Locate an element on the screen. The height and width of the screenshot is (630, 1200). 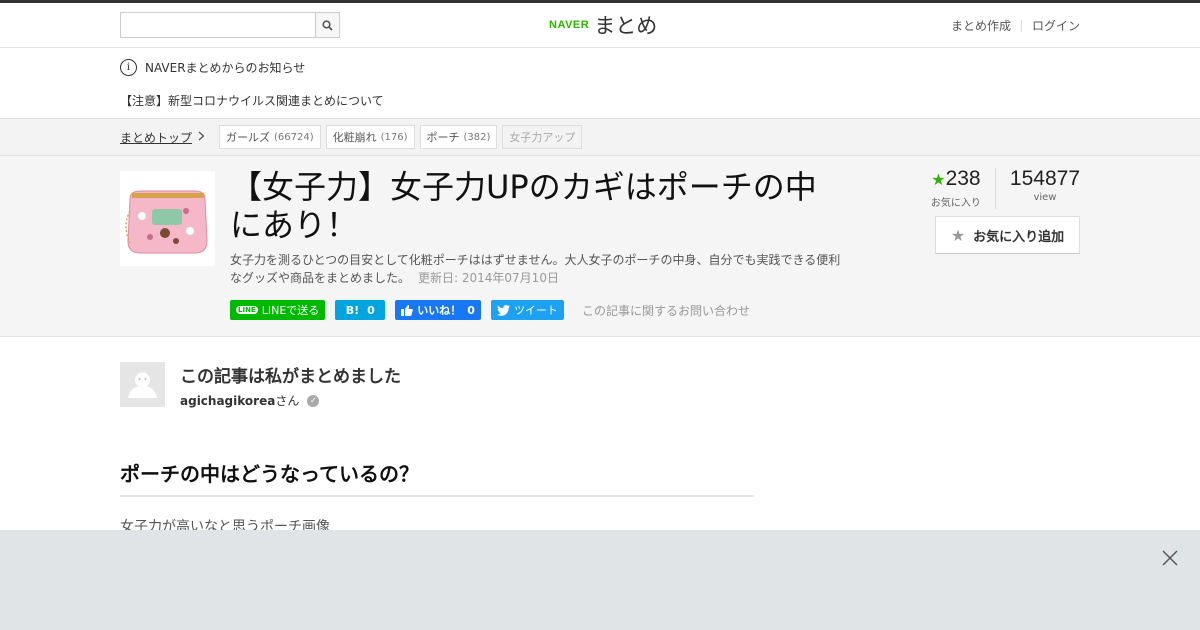
logo-matome: まとめ is located at coordinates (626, 26).